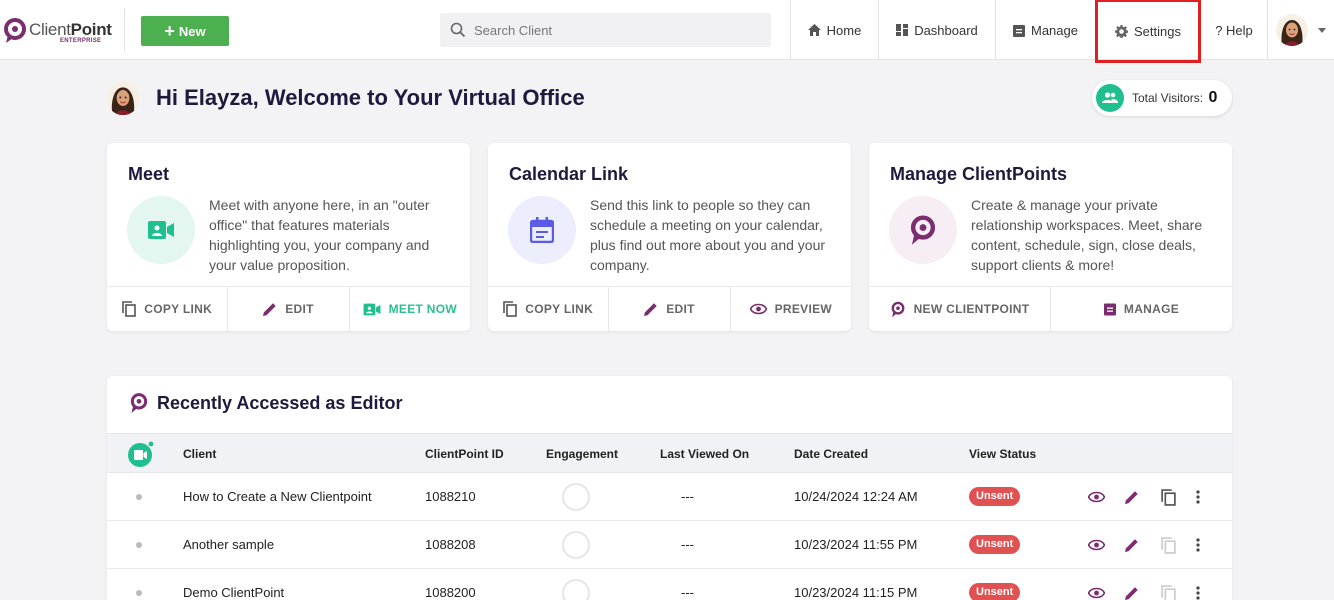  Describe the element at coordinates (423, 309) in the screenshot. I see `meet-now-label: MEET NOW` at that location.